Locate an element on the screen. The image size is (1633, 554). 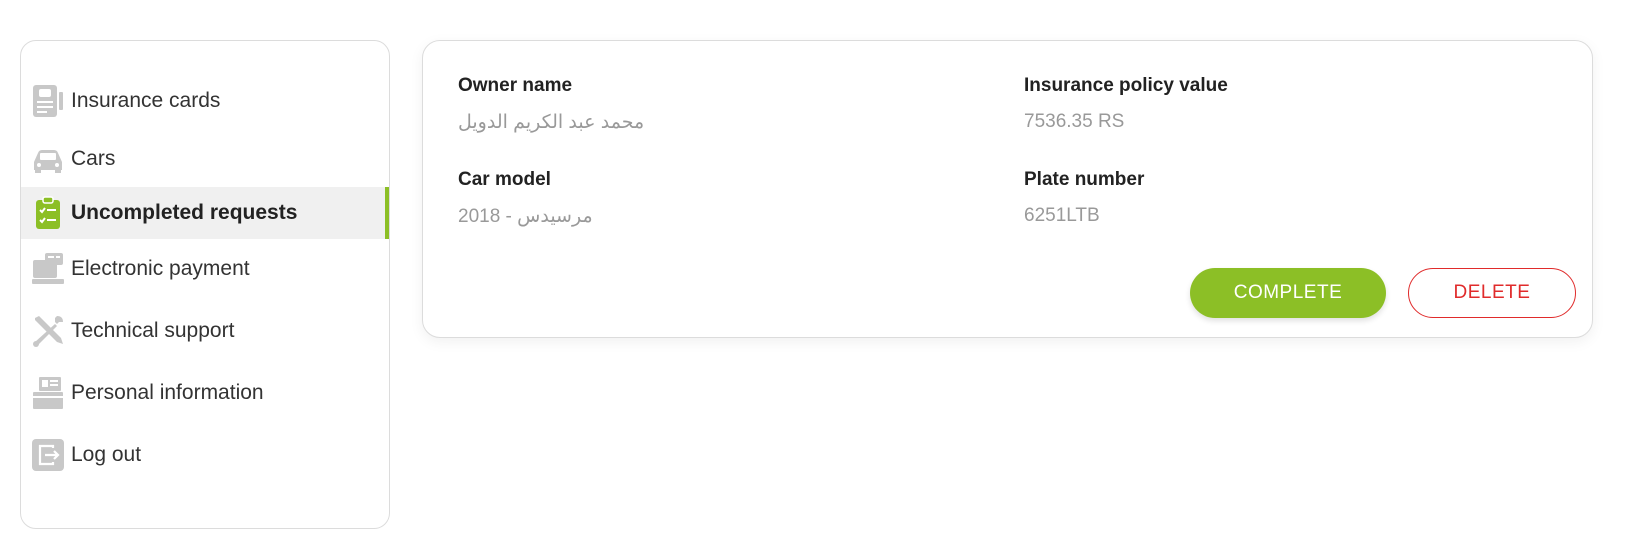
sidebar-item-uncompleted-requests: Uncompleted requests is located at coordinates (205, 213).